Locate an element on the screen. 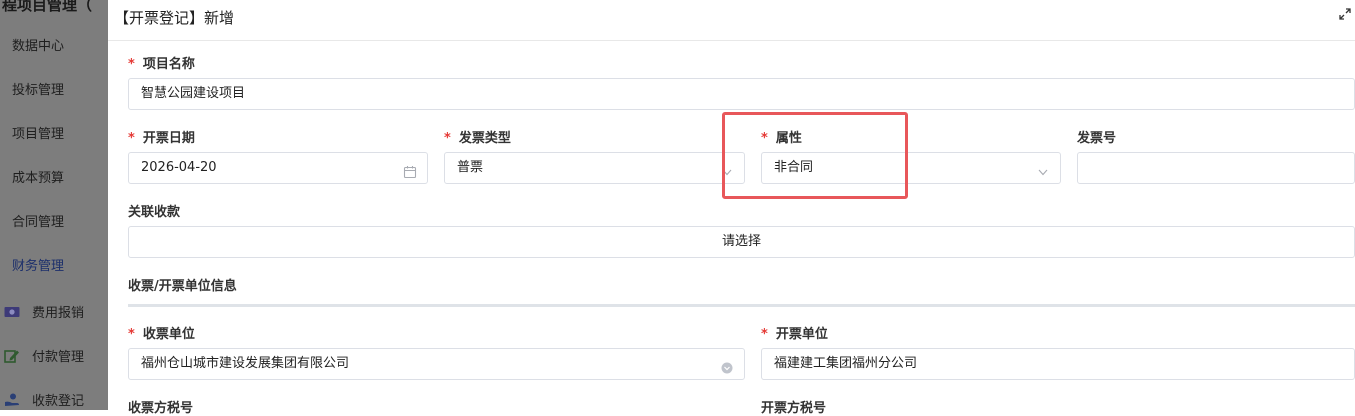  sidebar-item-receipt: 收款登记 is located at coordinates (44, 399).